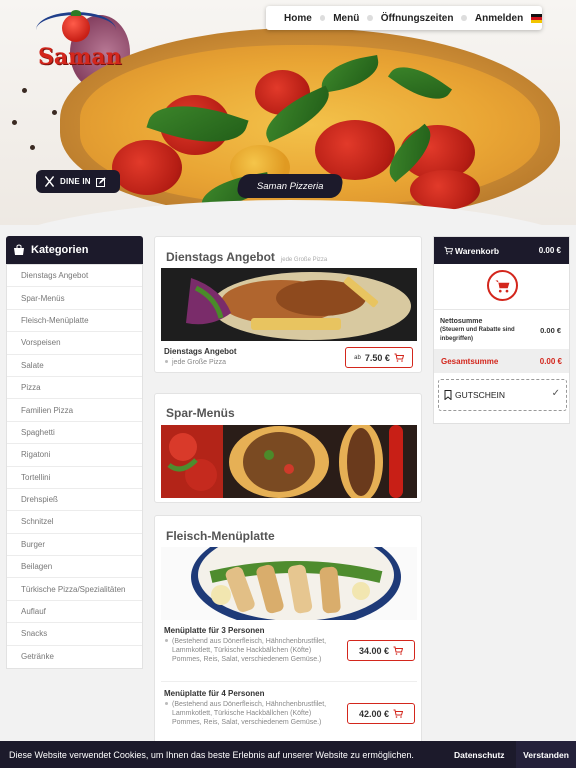  Describe the element at coordinates (481, 755) in the screenshot. I see `privacy-link: Datenschutz` at that location.